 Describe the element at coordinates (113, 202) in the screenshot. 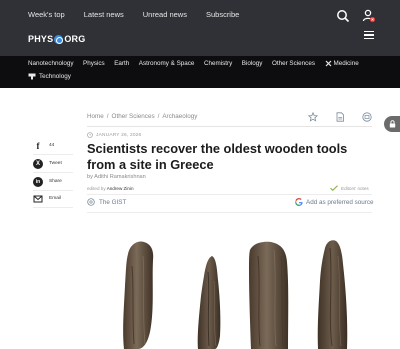

I see `gist-label: The GIST` at that location.